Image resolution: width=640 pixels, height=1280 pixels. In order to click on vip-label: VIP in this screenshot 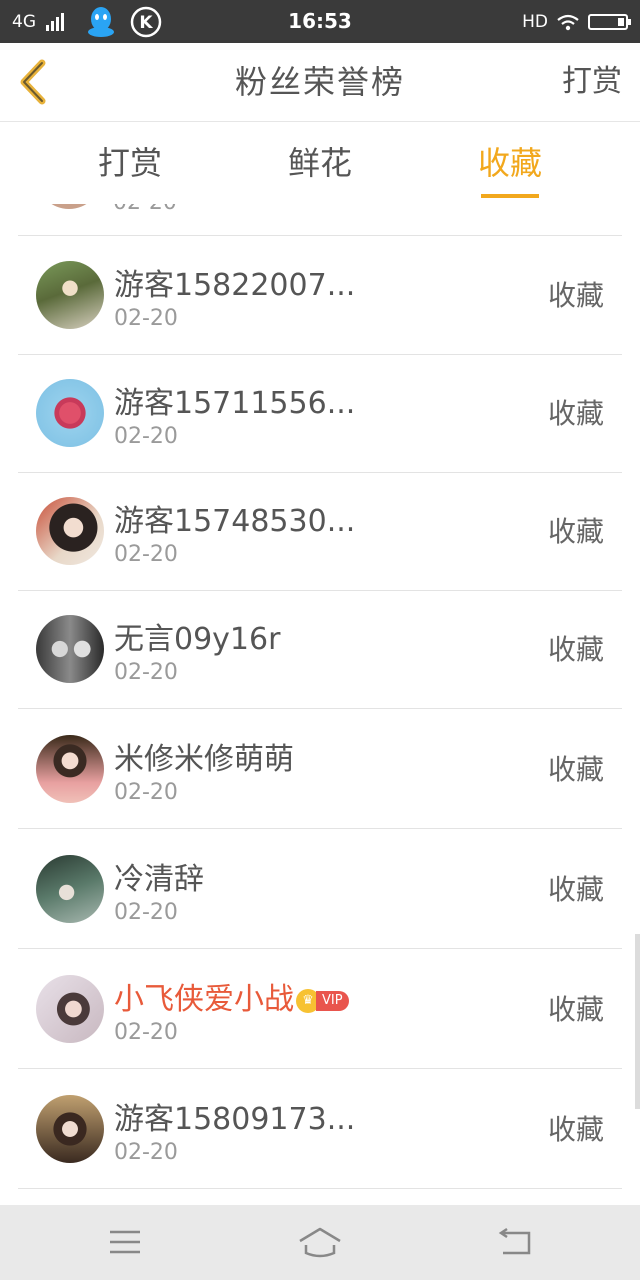, I will do `click(332, 1000)`.